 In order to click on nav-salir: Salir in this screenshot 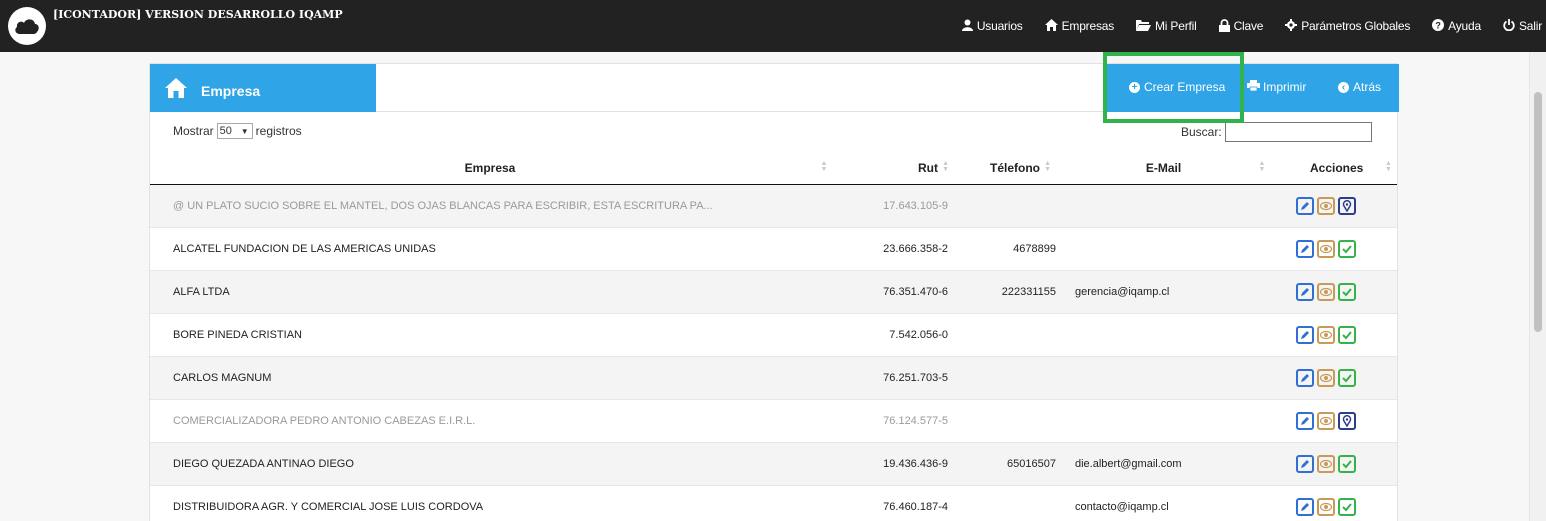, I will do `click(1522, 26)`.